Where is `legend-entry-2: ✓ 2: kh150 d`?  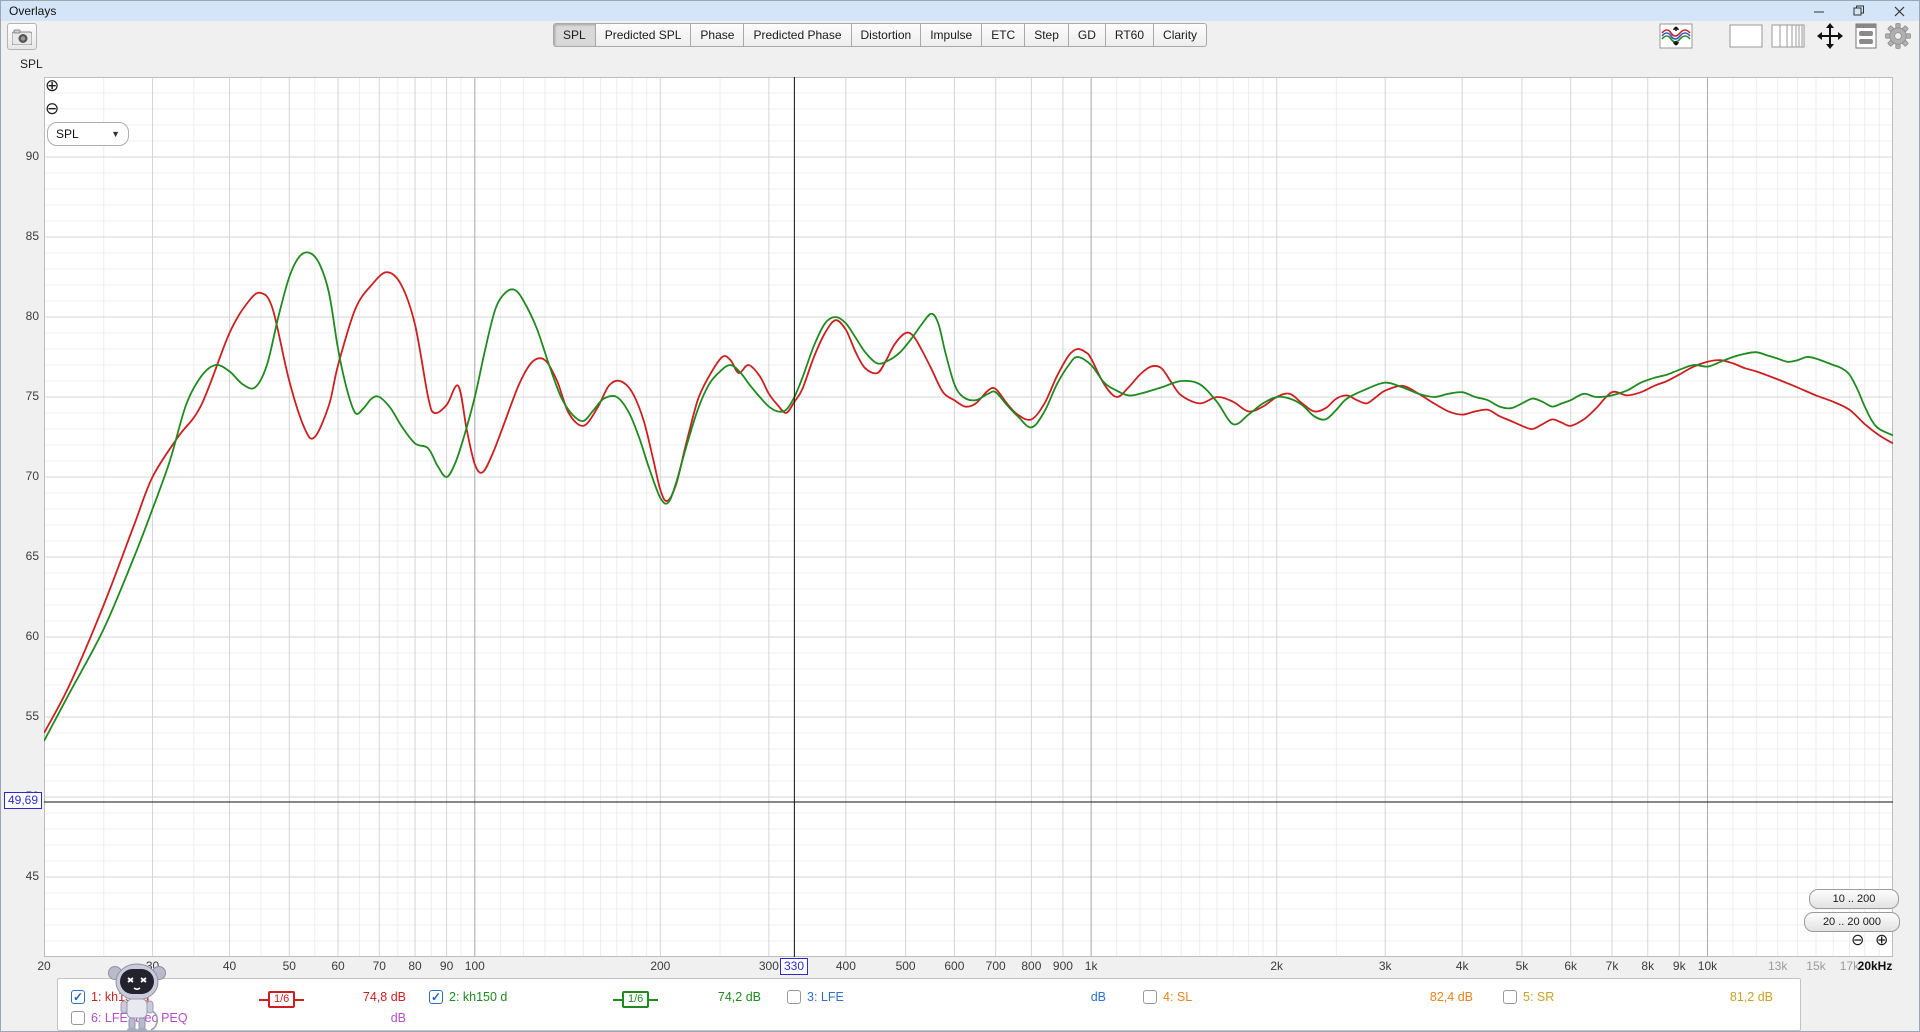 legend-entry-2: ✓ 2: kh150 d is located at coordinates (468, 997).